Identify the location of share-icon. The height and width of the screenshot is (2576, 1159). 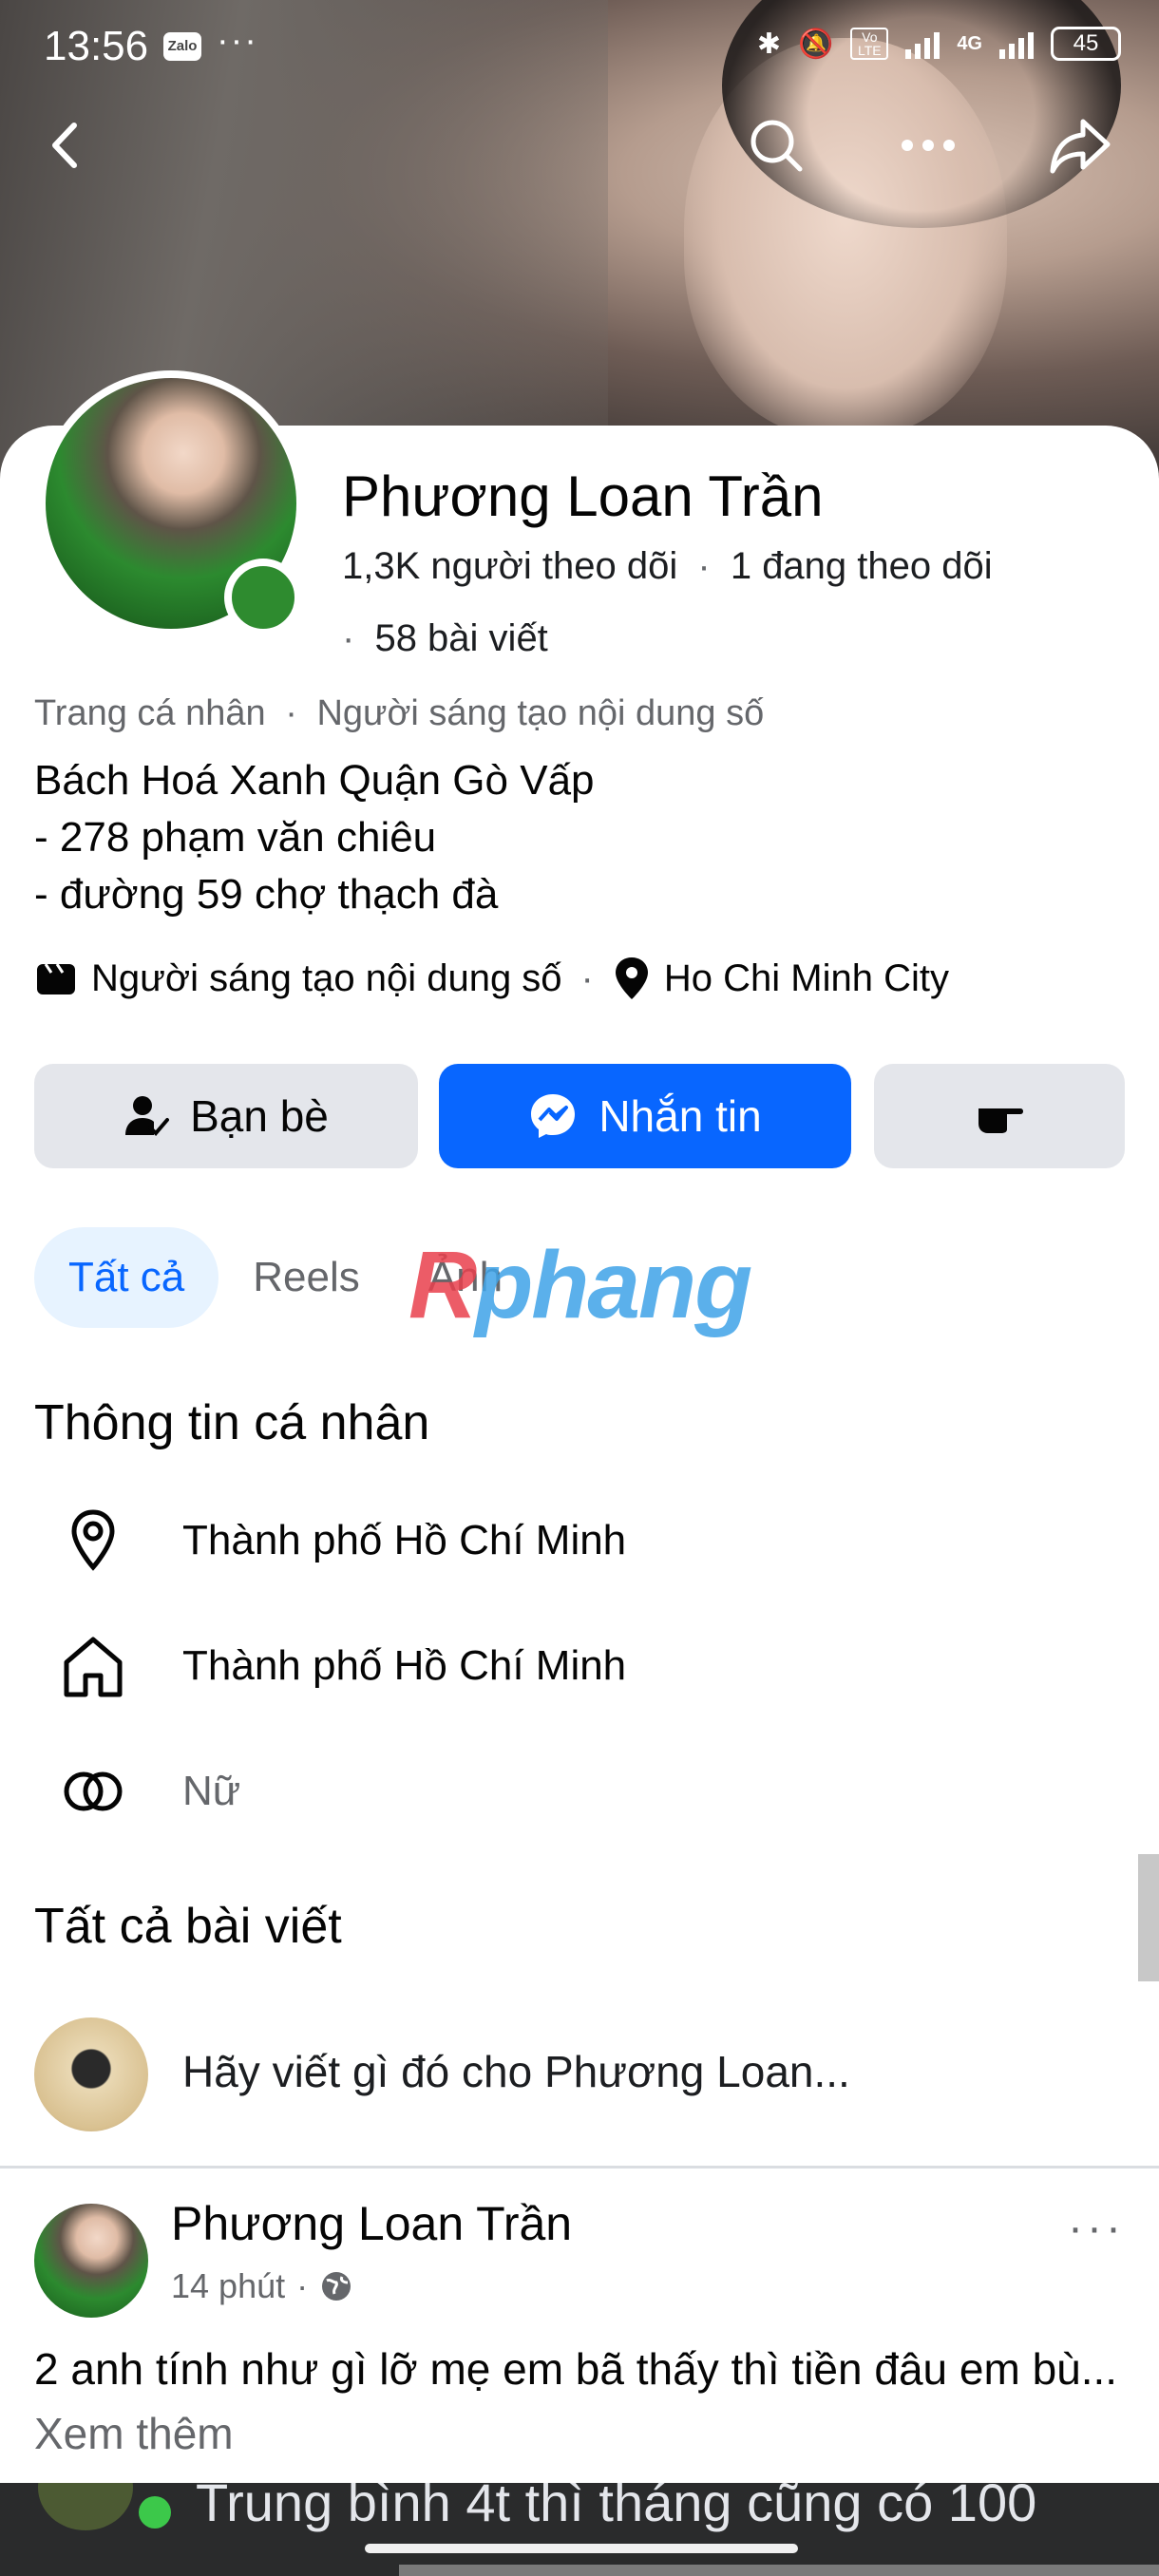
(1080, 145).